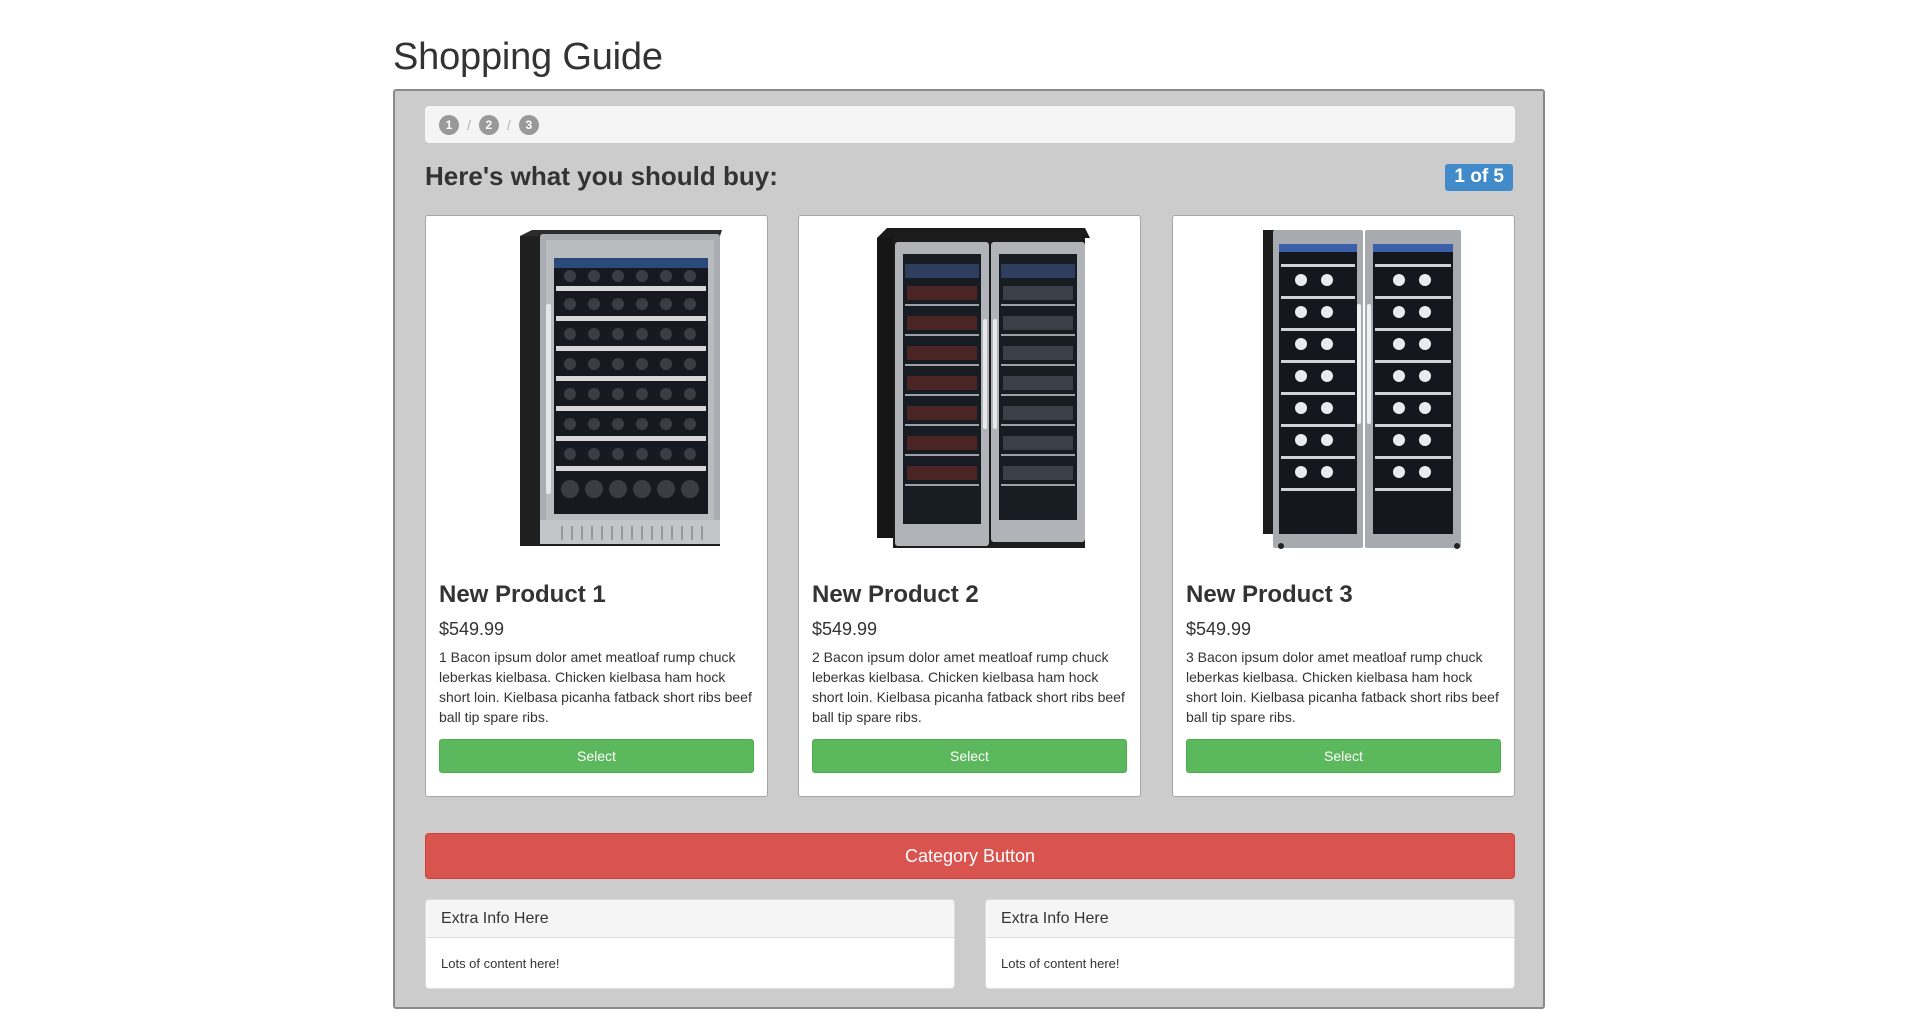  I want to click on category-button: Category Button, so click(970, 856).